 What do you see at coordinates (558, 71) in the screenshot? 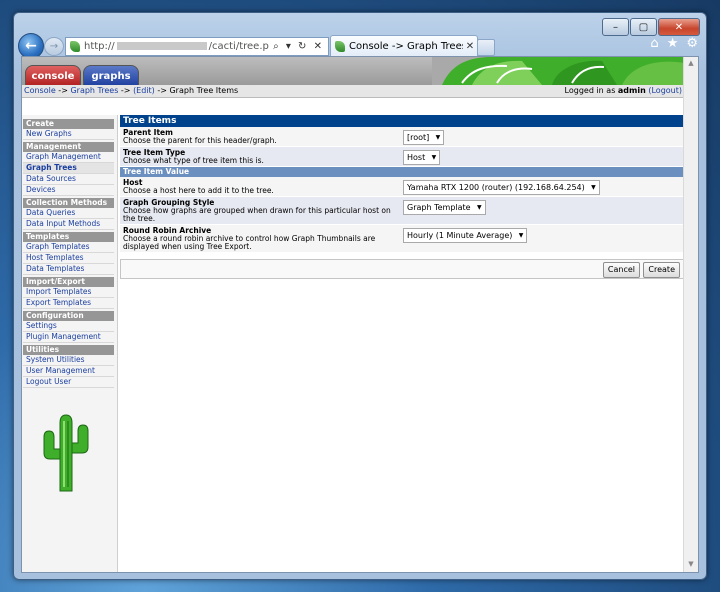
I see `cactus-banner-art-icon` at bounding box center [558, 71].